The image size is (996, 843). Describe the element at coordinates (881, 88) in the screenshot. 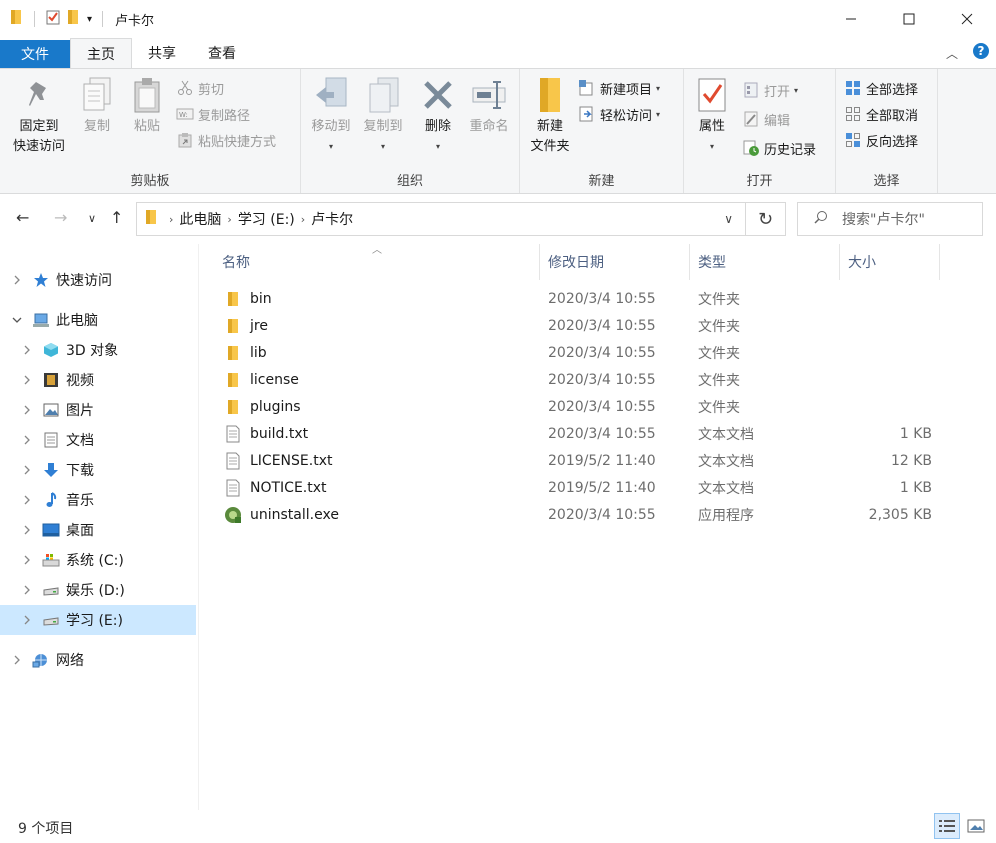

I see `select-all-button: 全部选择` at that location.